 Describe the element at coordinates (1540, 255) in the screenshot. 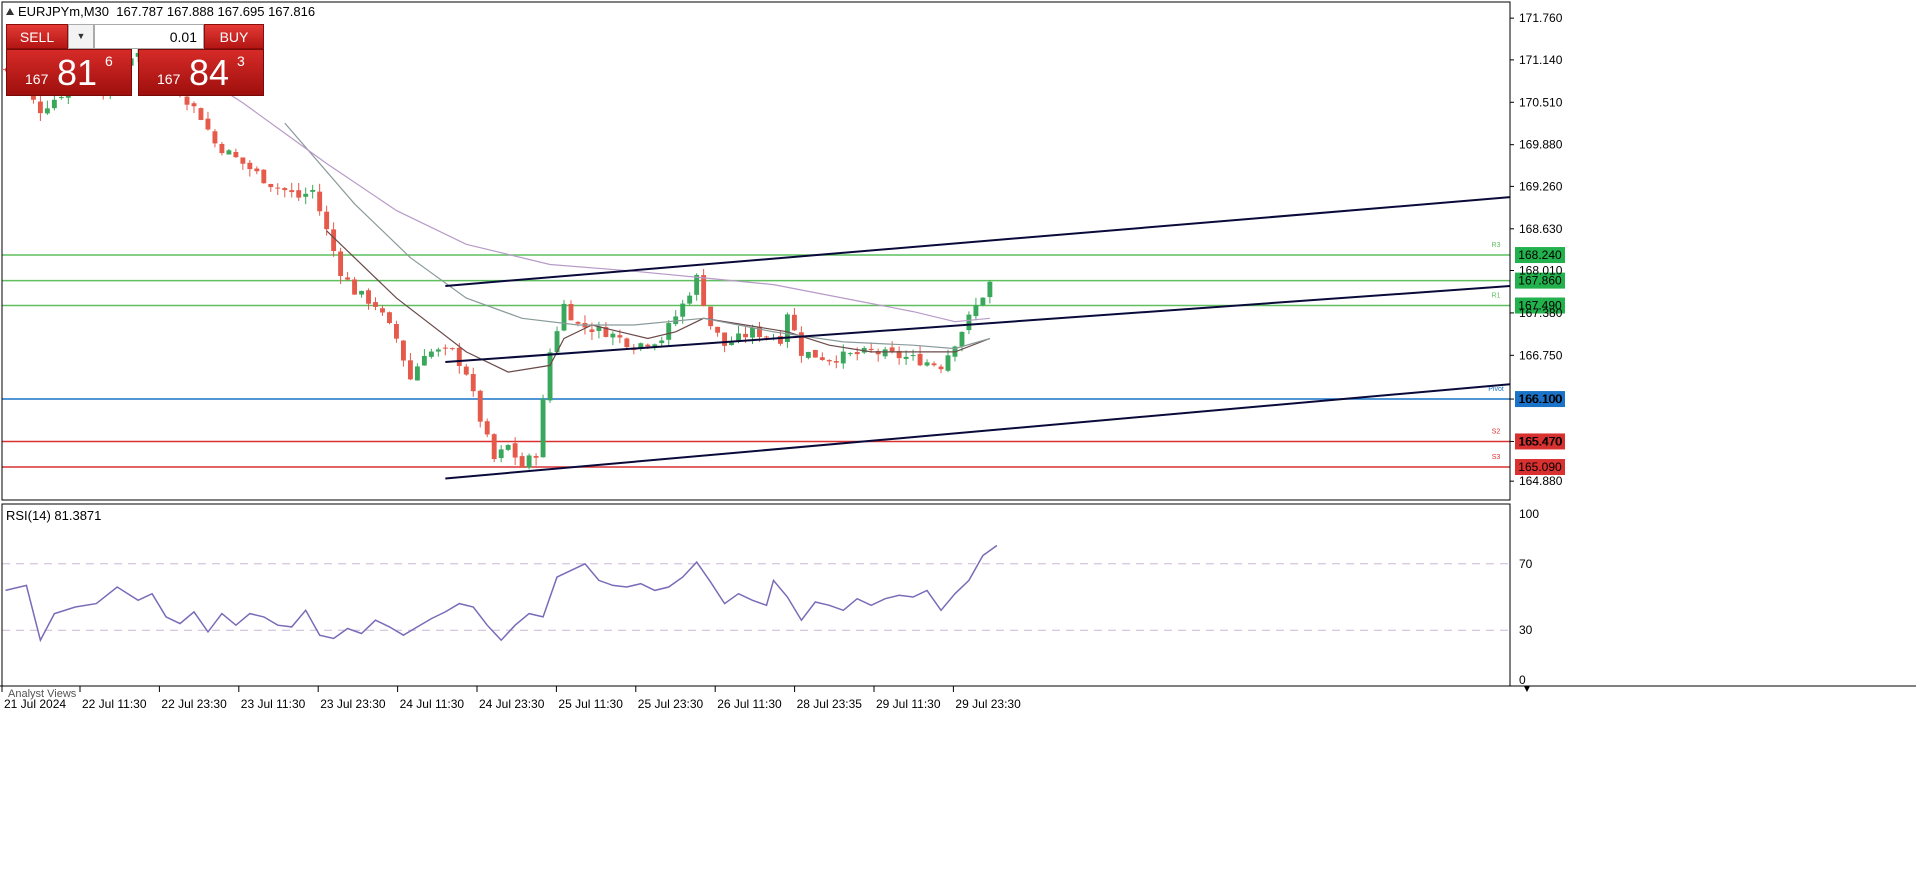

I see `level-price-label: 168.240` at that location.